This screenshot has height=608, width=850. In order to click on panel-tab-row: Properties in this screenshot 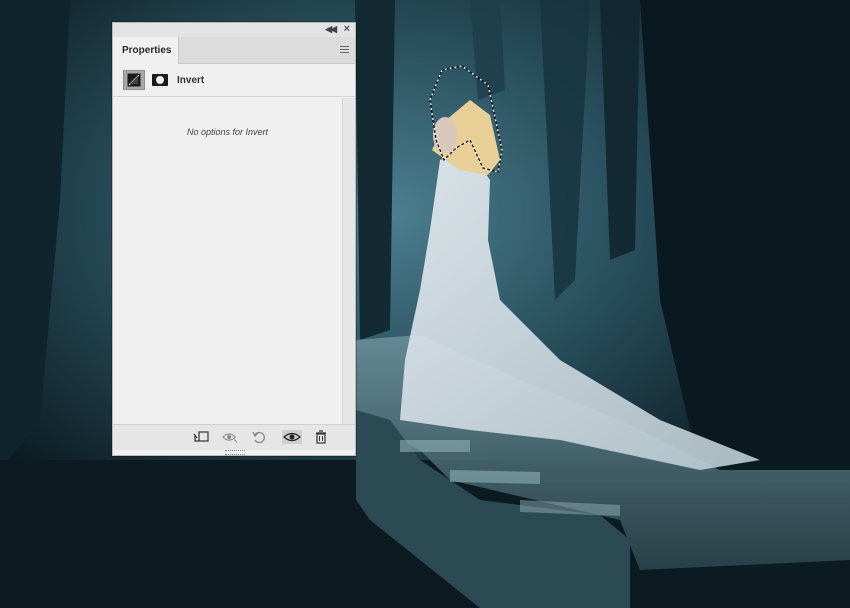, I will do `click(234, 50)`.